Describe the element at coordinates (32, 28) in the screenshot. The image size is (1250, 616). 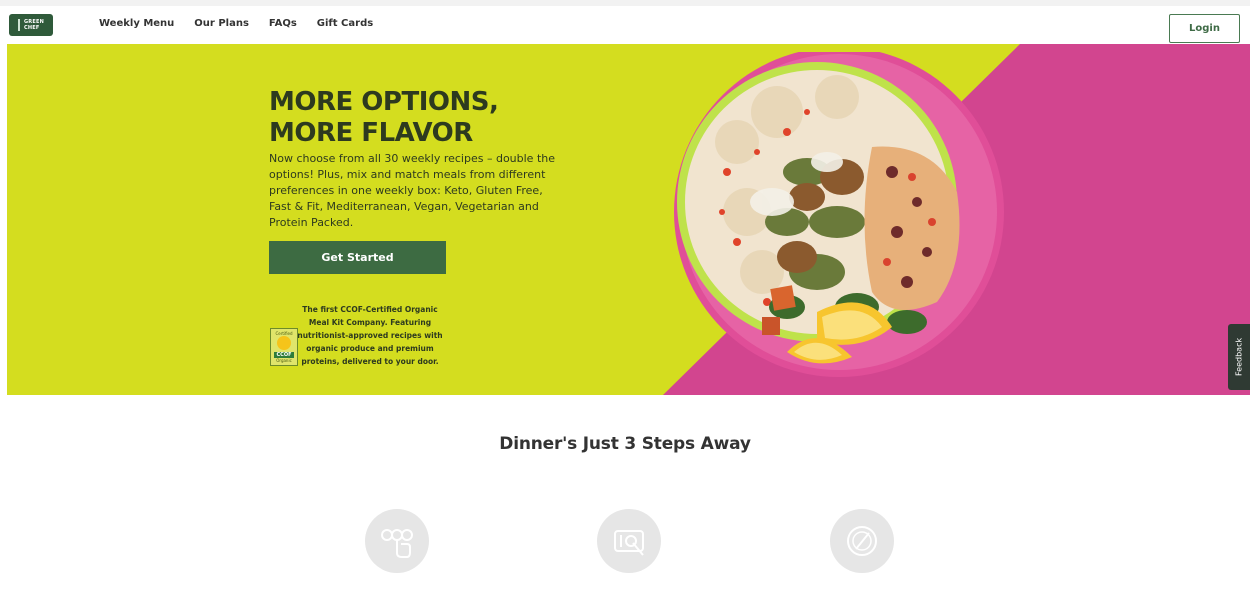
I see `logo-text-chef: CHEF` at that location.